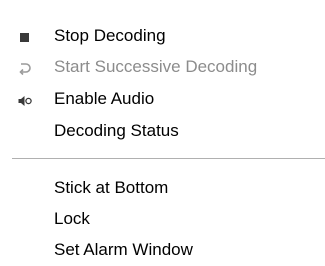 This screenshot has height=266, width=325. I want to click on repeat-icon, so click(25, 69).